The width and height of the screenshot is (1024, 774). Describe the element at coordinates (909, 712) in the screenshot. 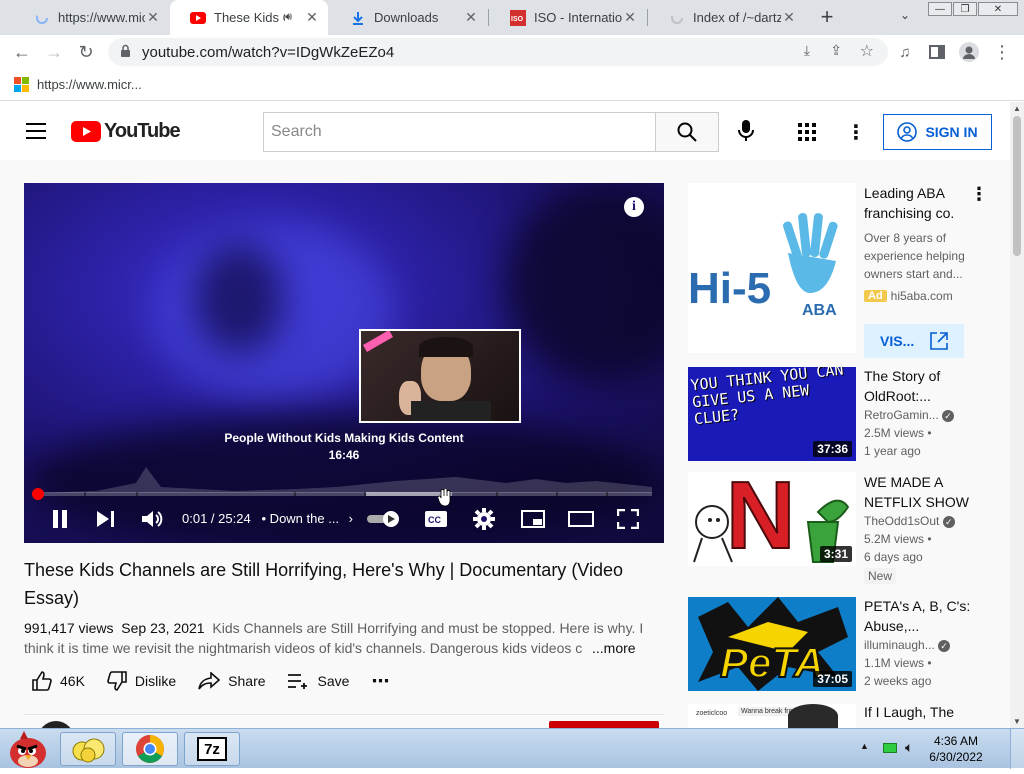

I see `related-title: If I Laugh, The` at that location.